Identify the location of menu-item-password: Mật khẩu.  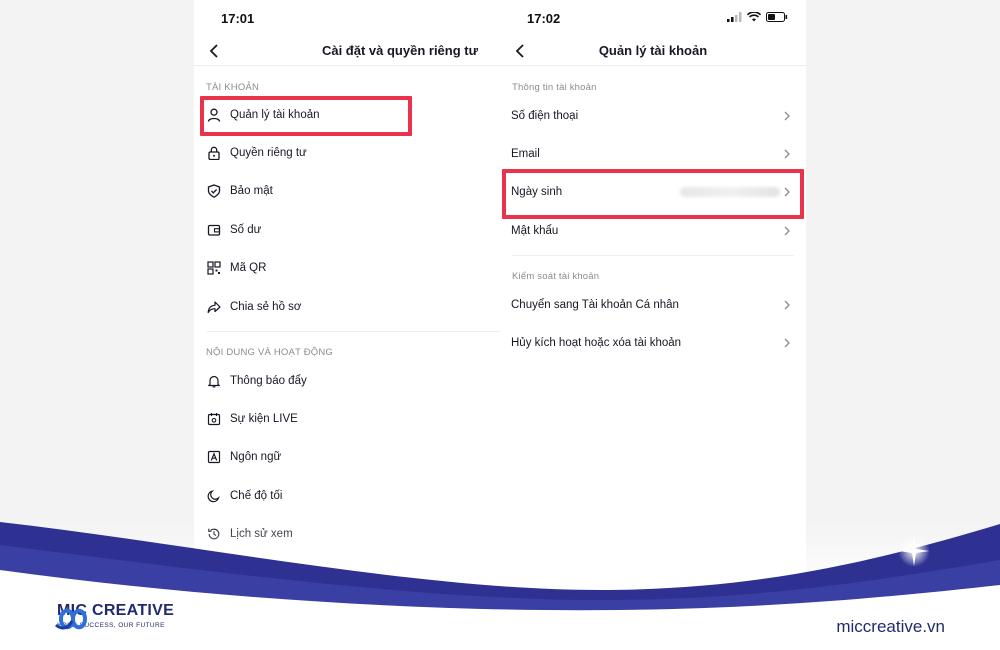
(653, 231).